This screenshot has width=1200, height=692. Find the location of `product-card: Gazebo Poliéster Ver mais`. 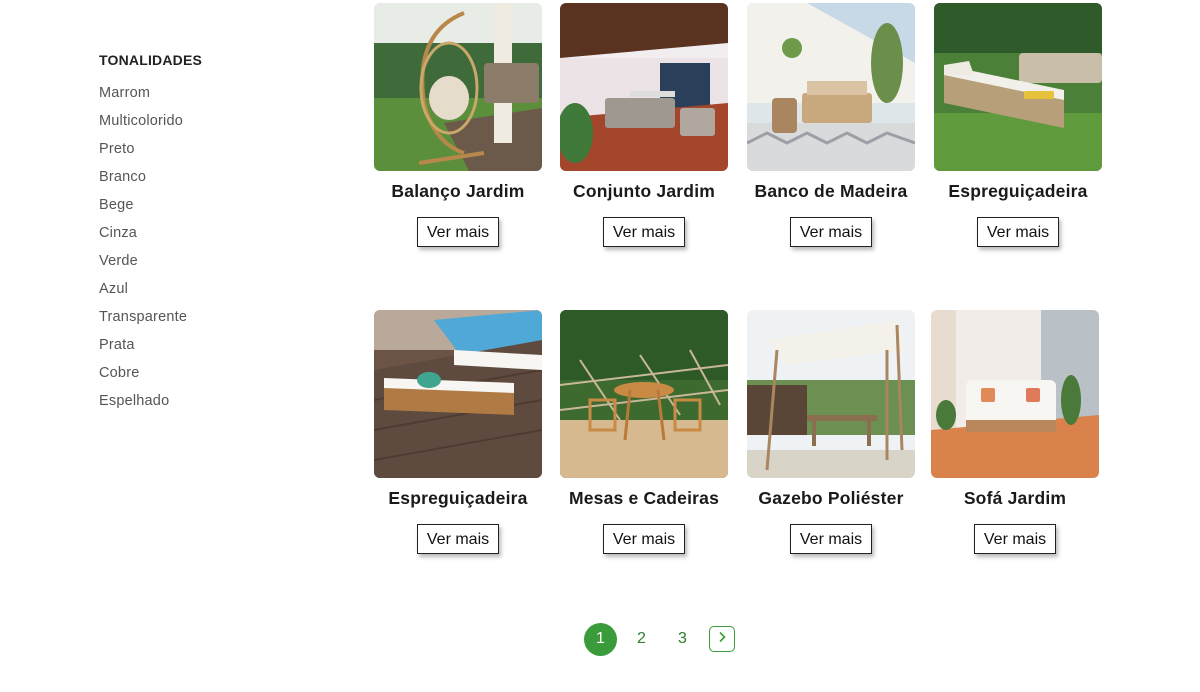

product-card: Gazebo Poliéster Ver mais is located at coordinates (831, 432).